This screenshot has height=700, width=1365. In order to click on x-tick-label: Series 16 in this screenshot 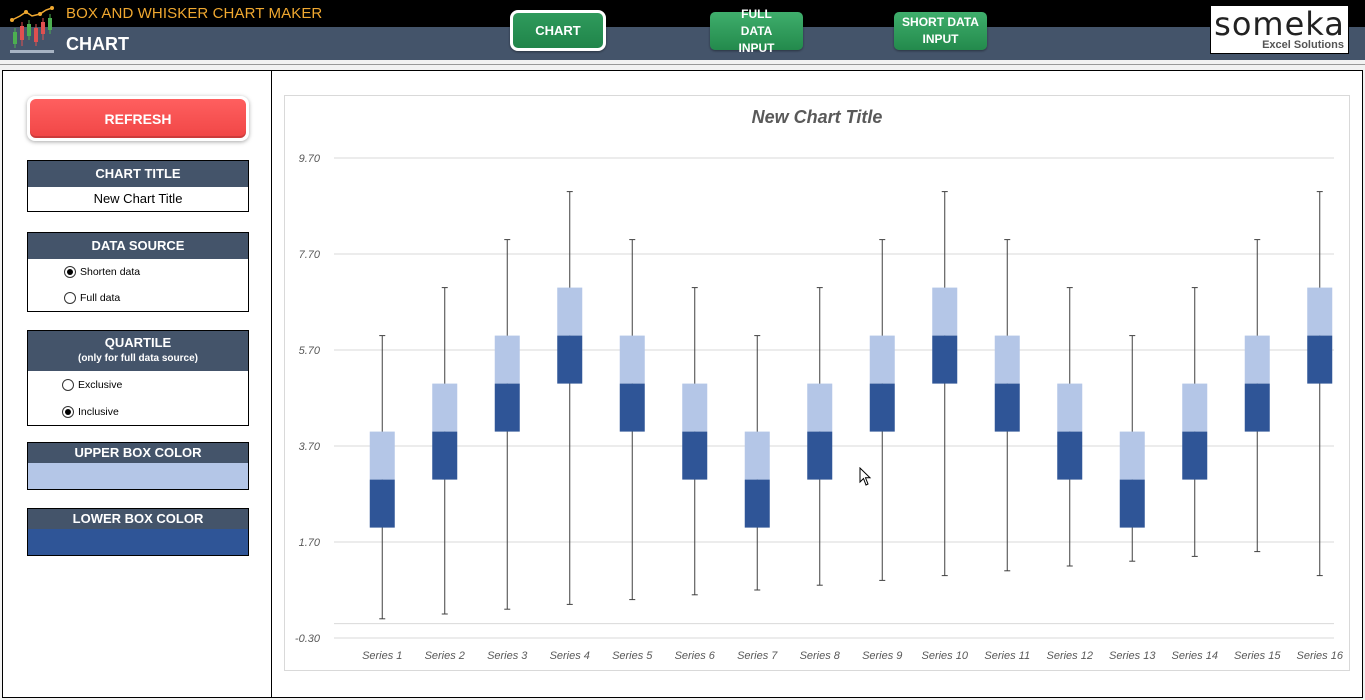, I will do `click(1320, 656)`.